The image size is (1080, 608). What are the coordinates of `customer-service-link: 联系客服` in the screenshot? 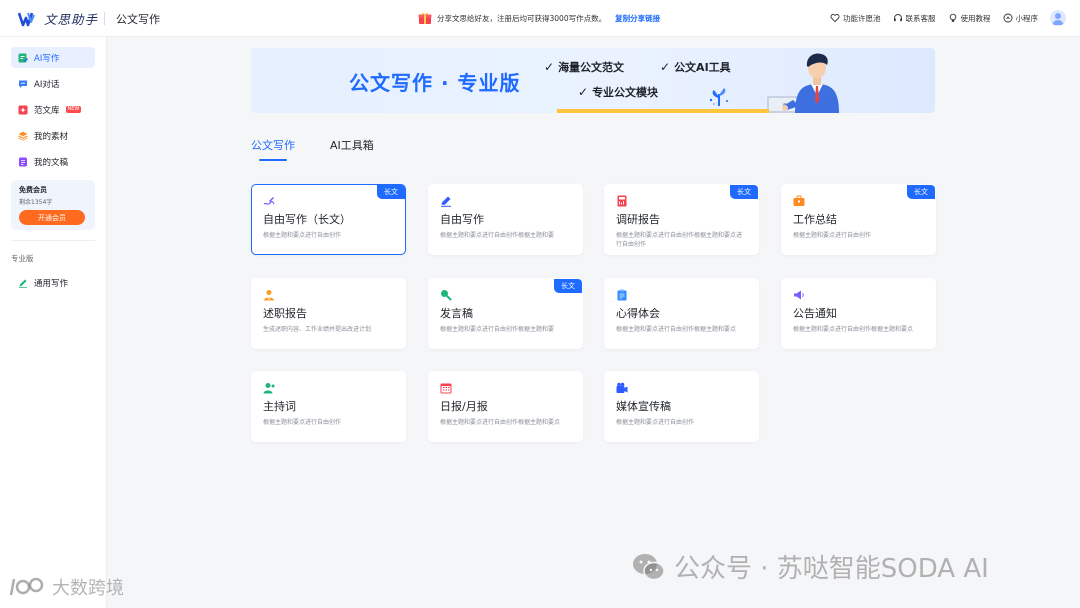 It's located at (914, 18).